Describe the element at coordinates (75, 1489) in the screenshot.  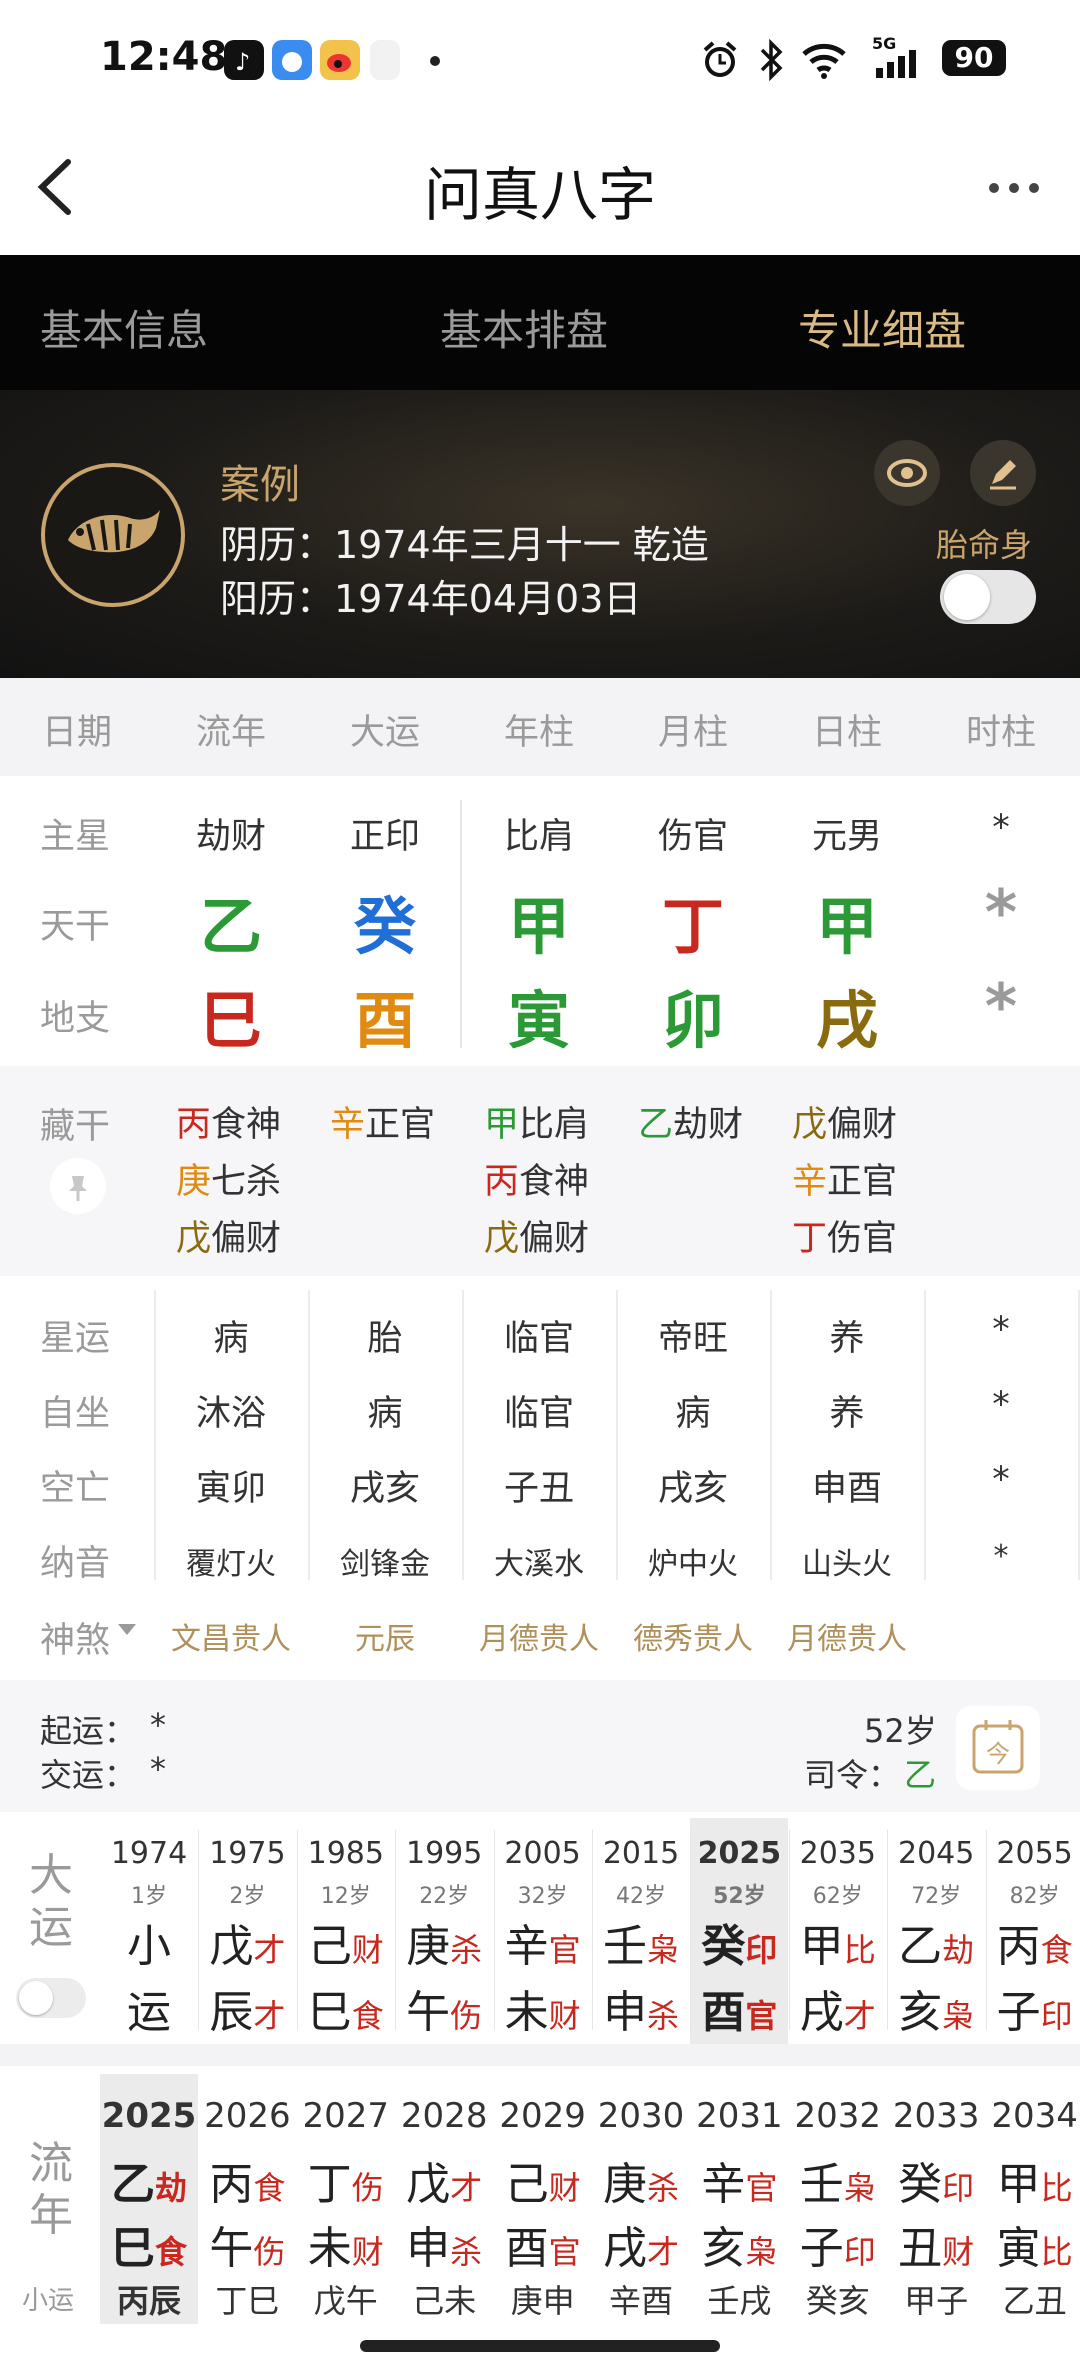
I see `detail-label: 空亡` at that location.